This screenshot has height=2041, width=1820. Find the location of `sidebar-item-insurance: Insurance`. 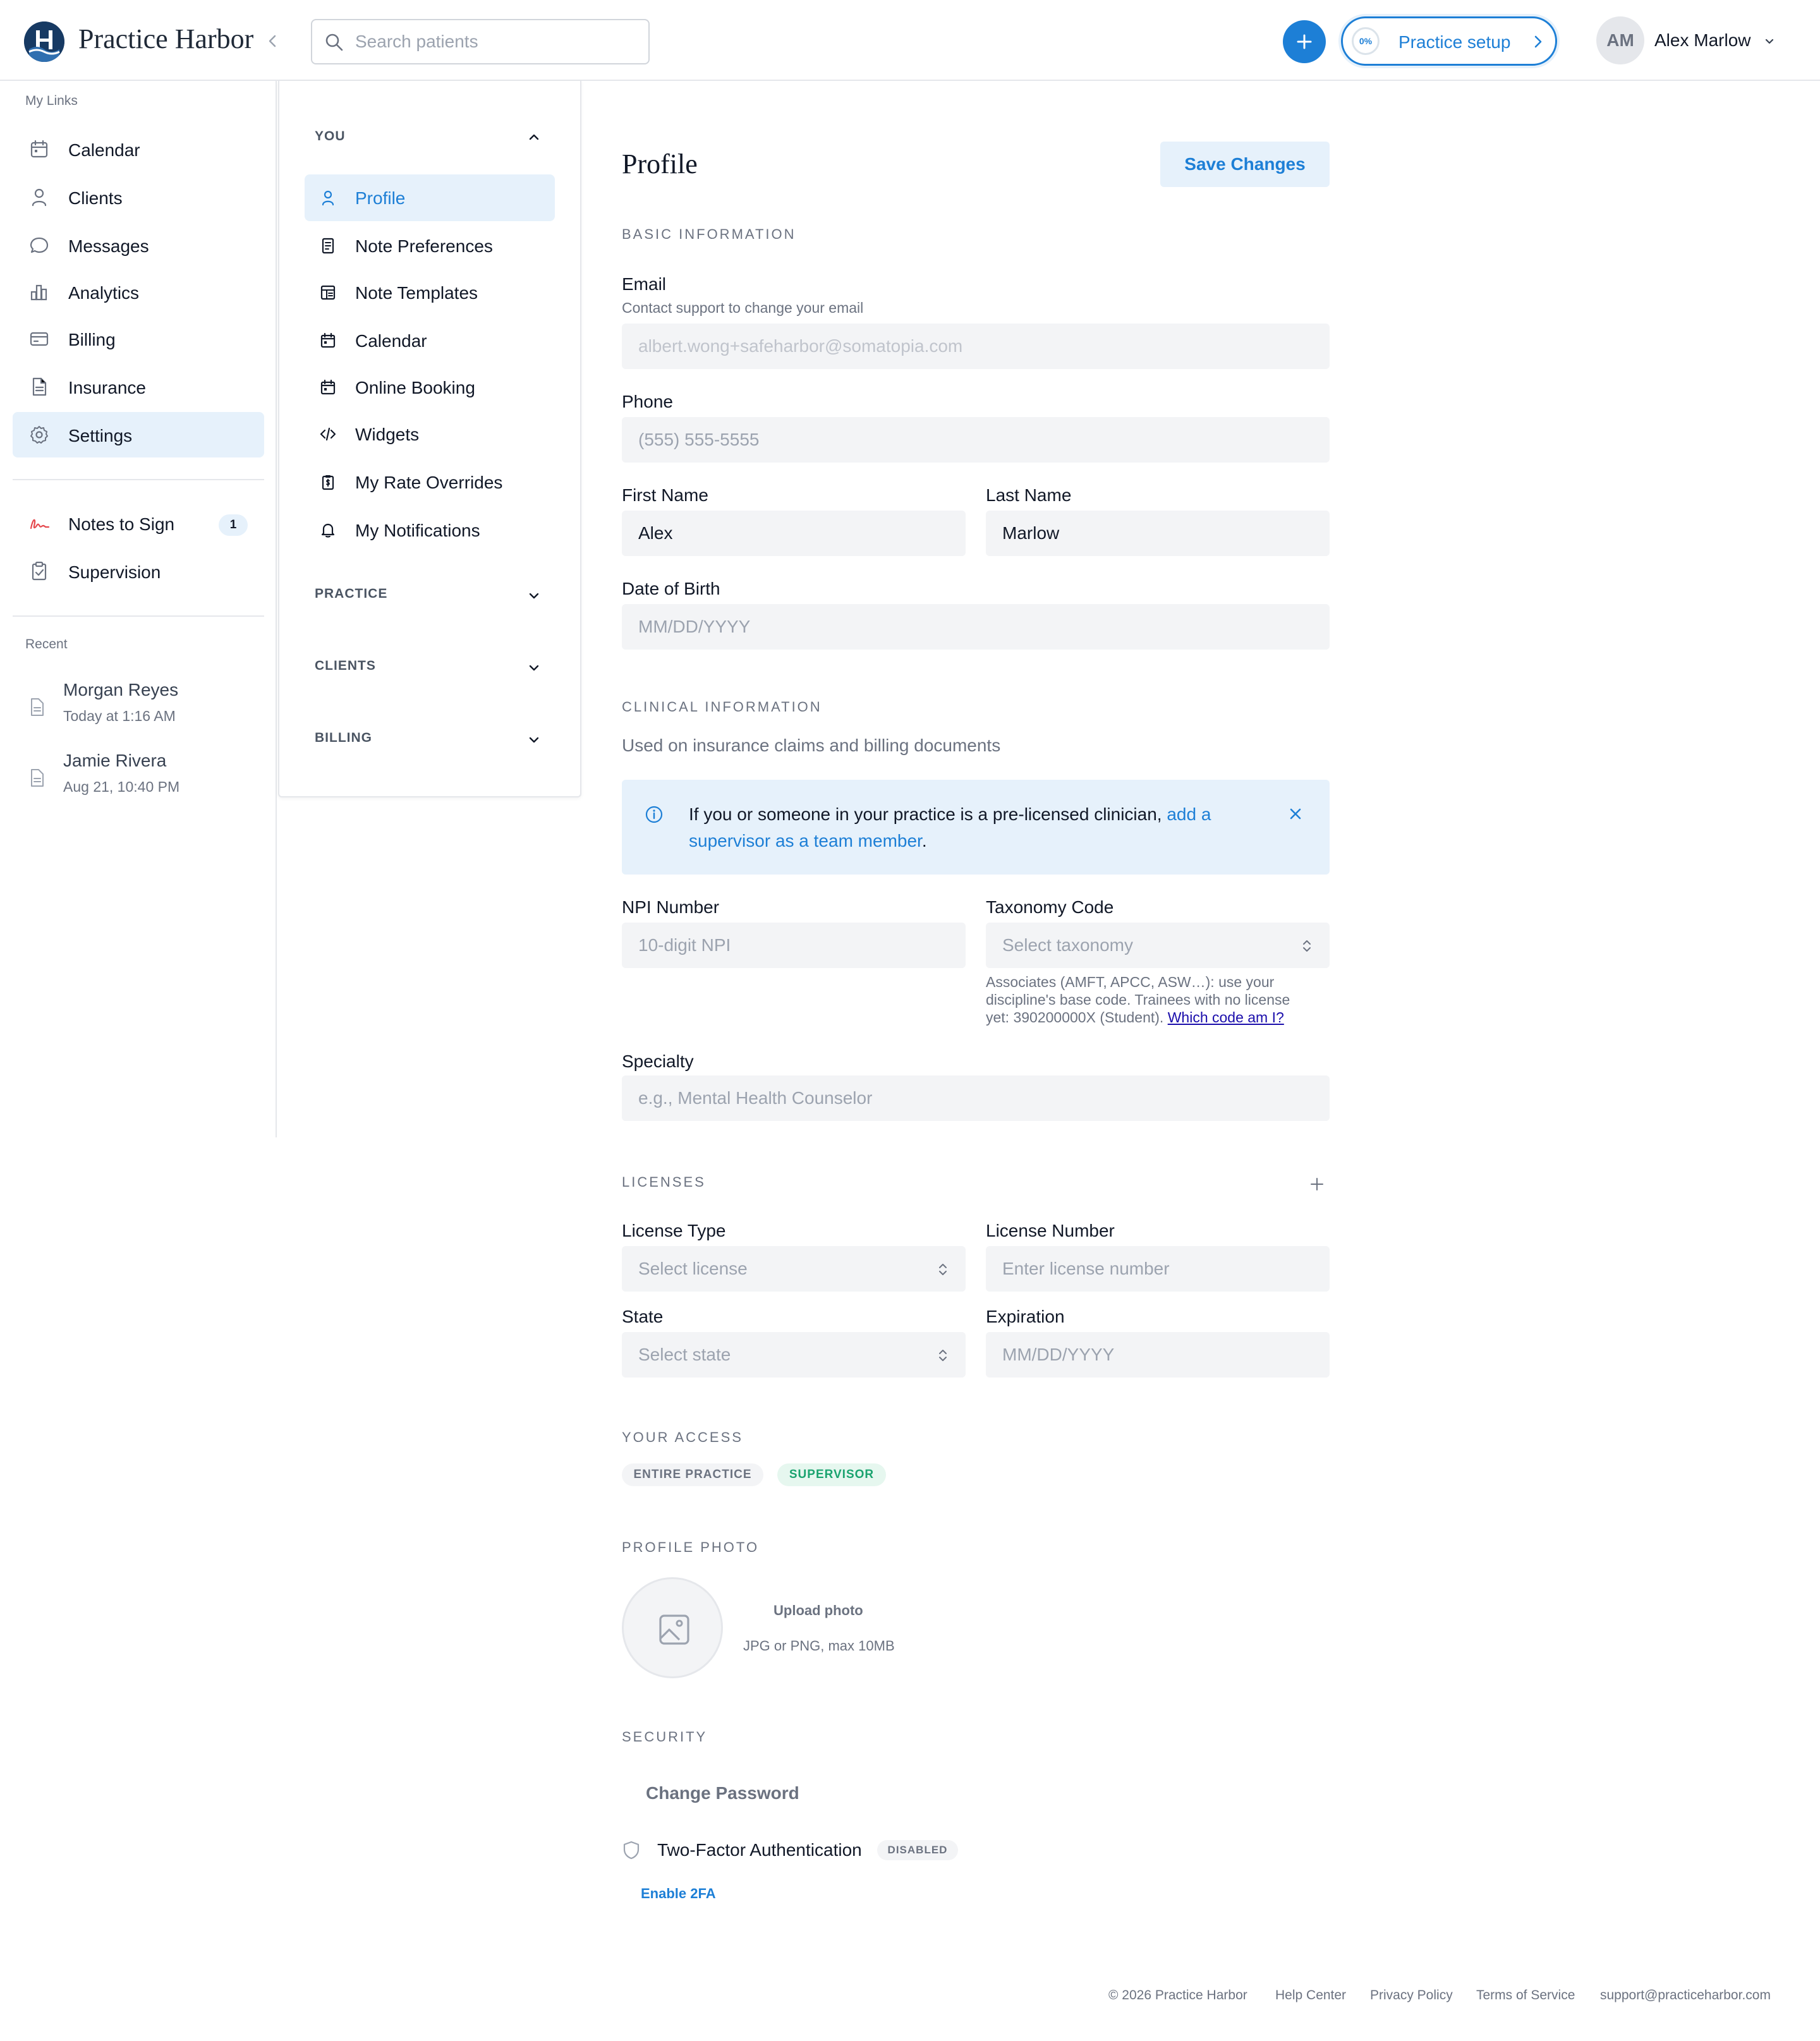

sidebar-item-insurance: Insurance is located at coordinates (138, 386).